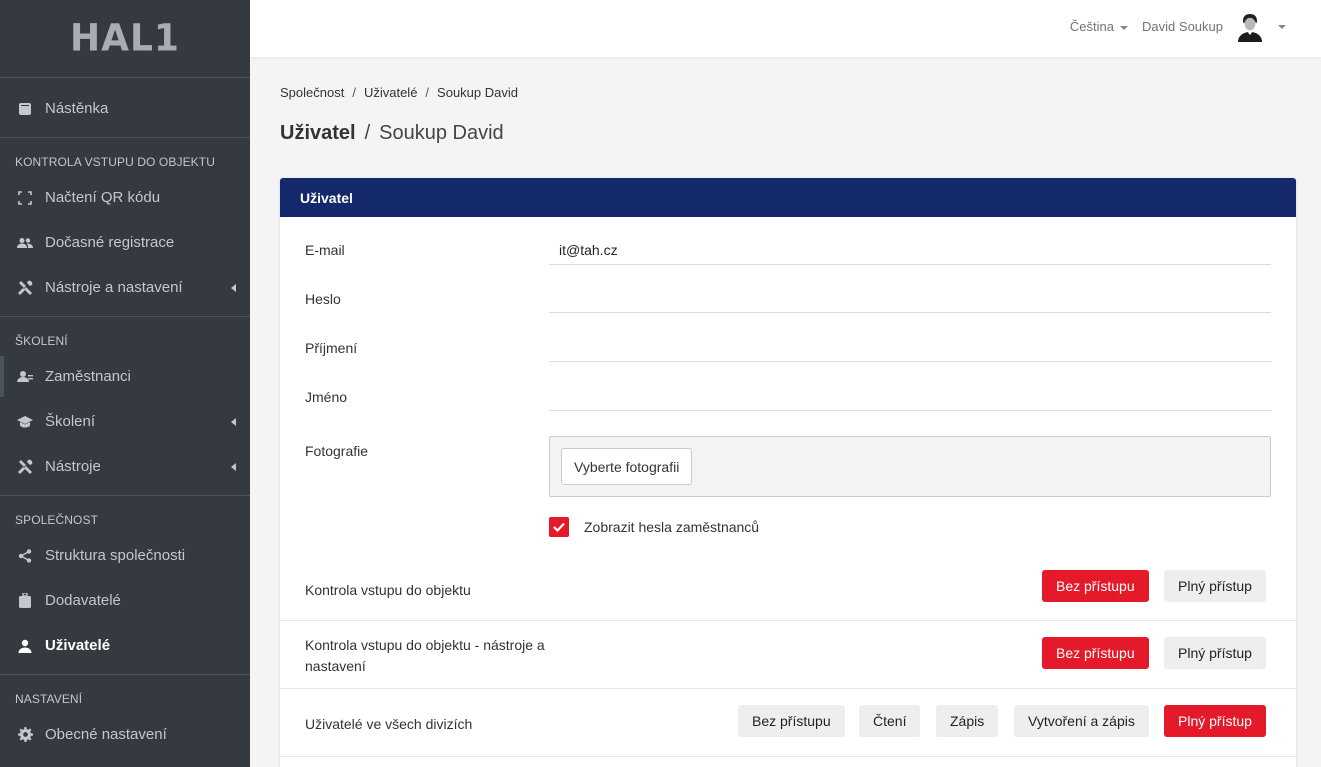 This screenshot has height=767, width=1321. I want to click on surname-label: Příjmení, so click(331, 348).